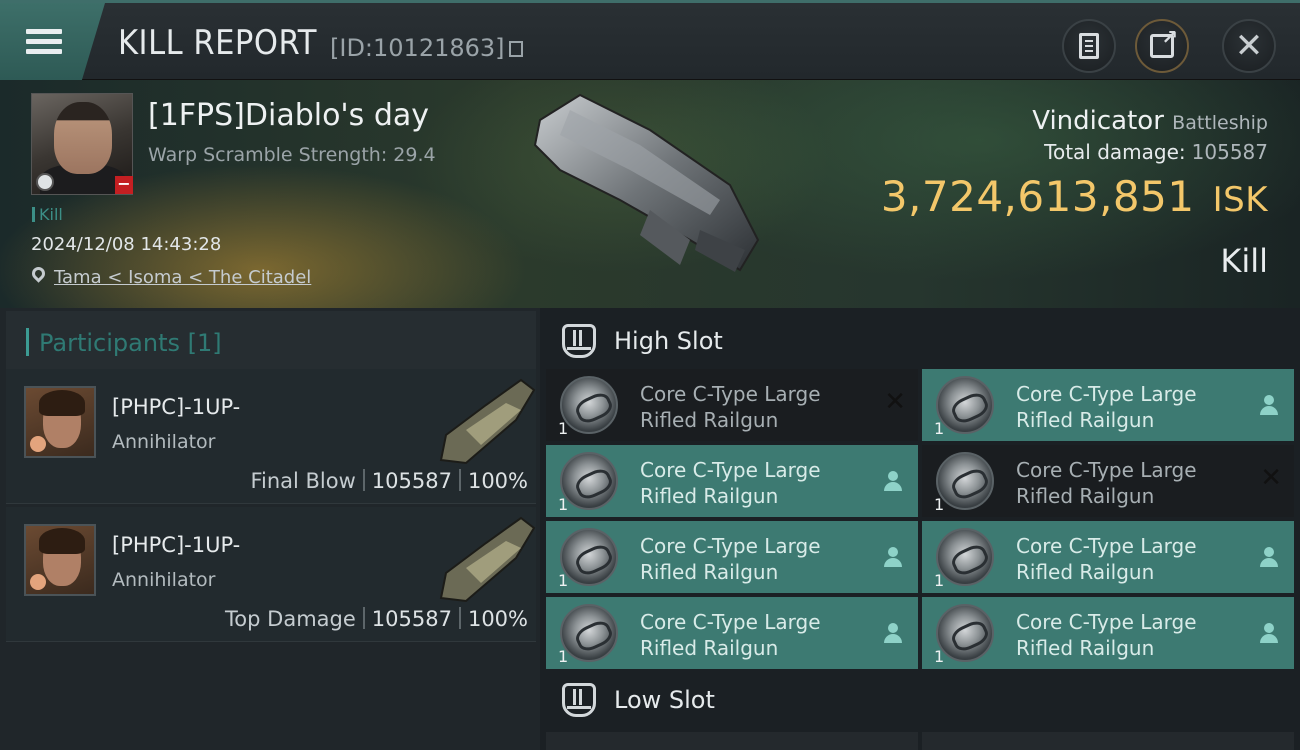  Describe the element at coordinates (1037, 196) in the screenshot. I see `isk-amount: 3,724,613,851` at that location.